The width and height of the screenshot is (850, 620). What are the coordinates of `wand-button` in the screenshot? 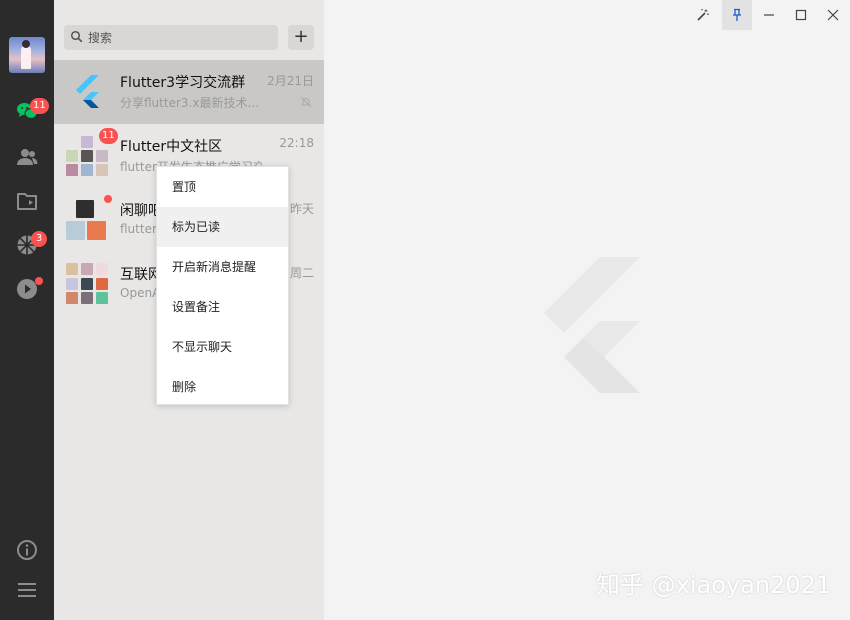 It's located at (703, 15).